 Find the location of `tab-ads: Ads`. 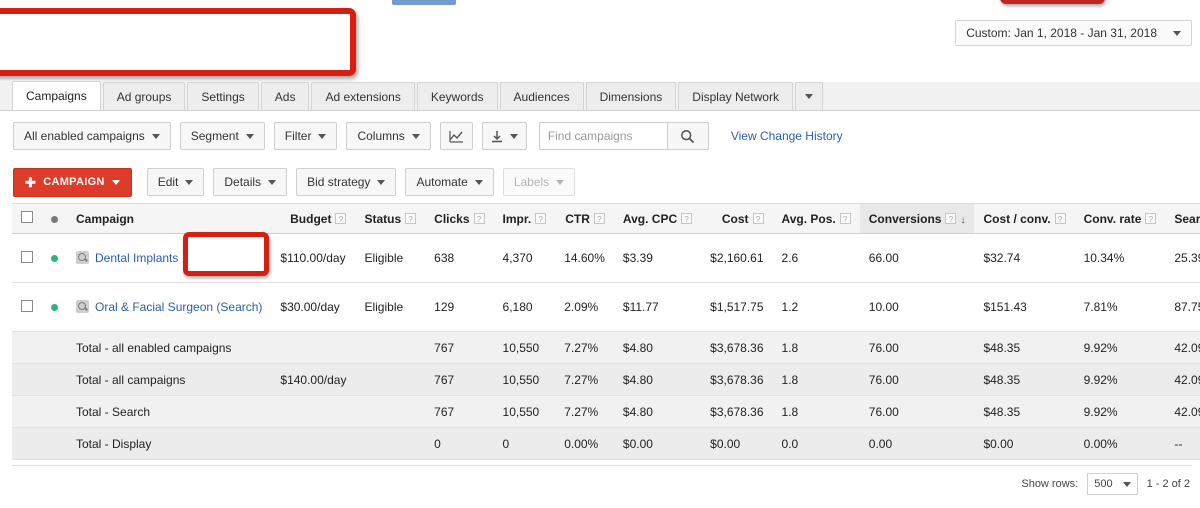

tab-ads: Ads is located at coordinates (285, 96).